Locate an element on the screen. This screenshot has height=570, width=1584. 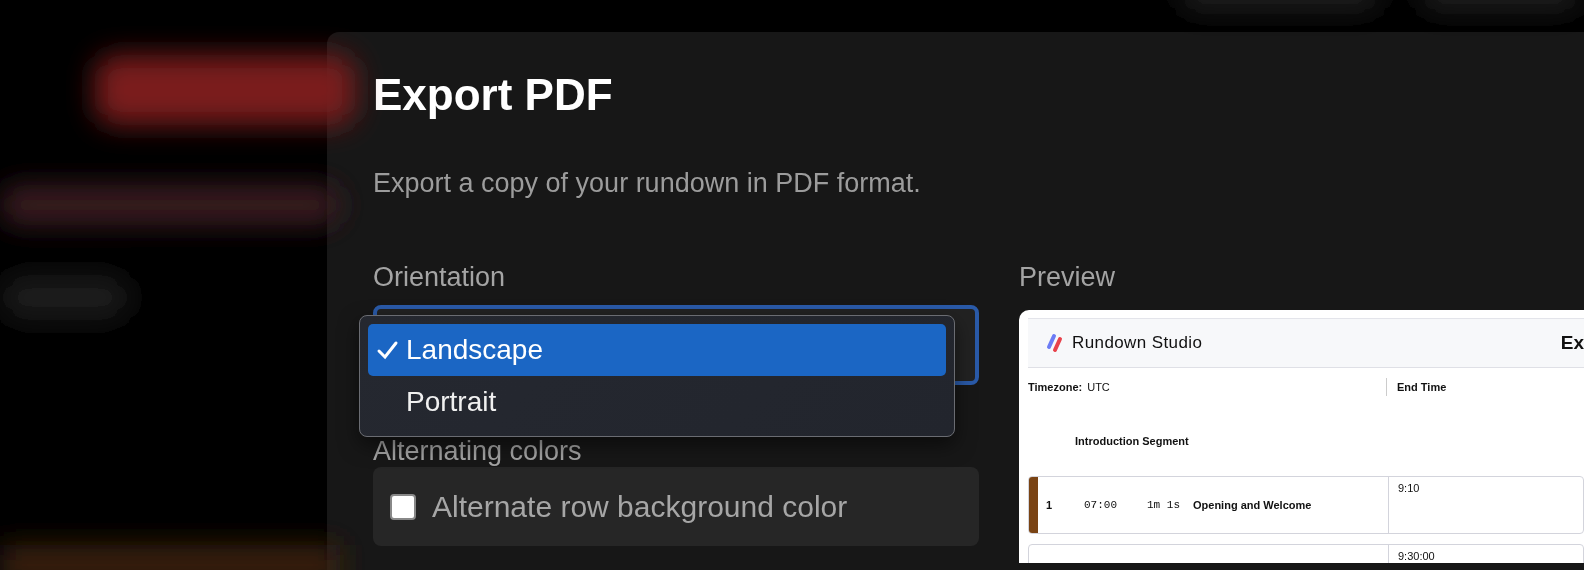
brand-name: Rundown Studio is located at coordinates (1137, 343).